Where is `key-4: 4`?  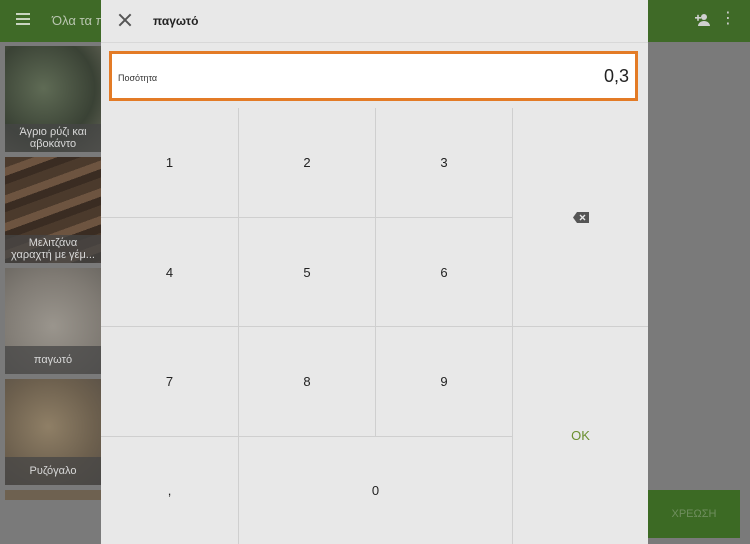
key-4: 4 is located at coordinates (170, 272).